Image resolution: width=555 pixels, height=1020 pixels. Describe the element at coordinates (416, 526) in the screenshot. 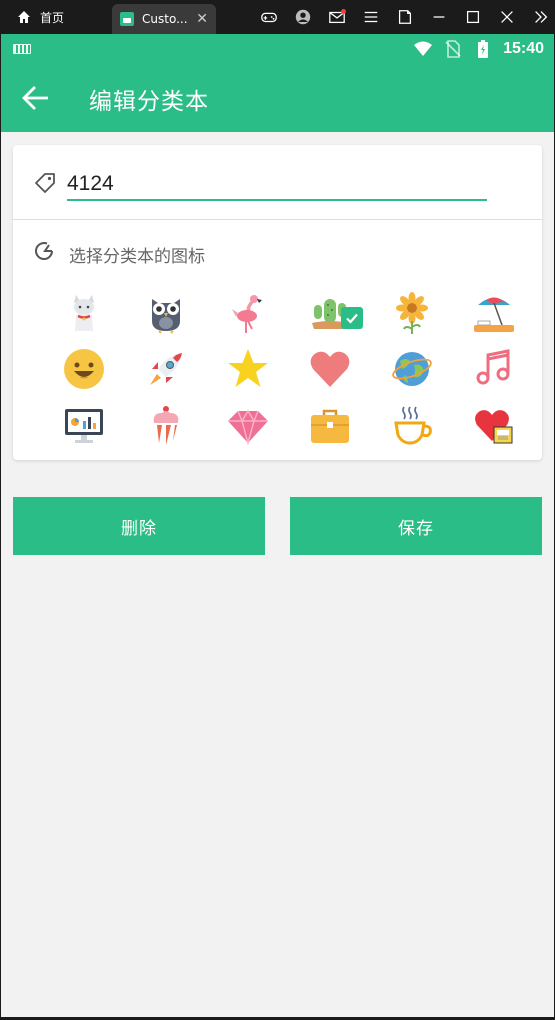

I see `save-button: 保存` at that location.